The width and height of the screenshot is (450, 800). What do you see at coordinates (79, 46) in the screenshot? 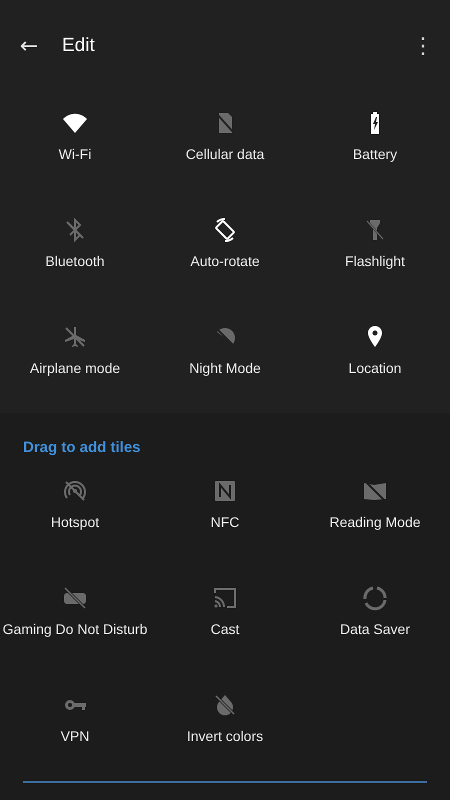
I see `page-title: Edit` at bounding box center [79, 46].